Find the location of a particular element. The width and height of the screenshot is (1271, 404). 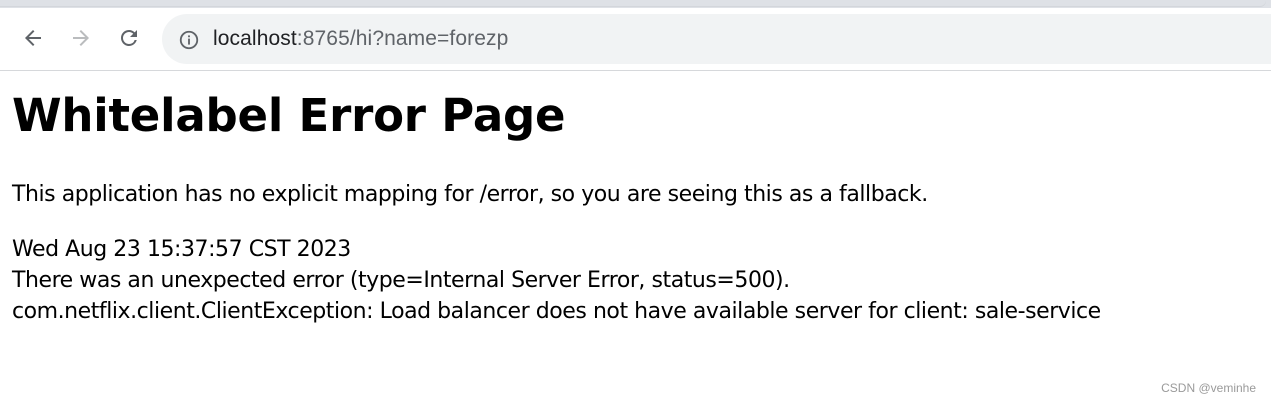

error-timestamp: Wed Aug 23 15:37:57 CST 2023 is located at coordinates (181, 249).